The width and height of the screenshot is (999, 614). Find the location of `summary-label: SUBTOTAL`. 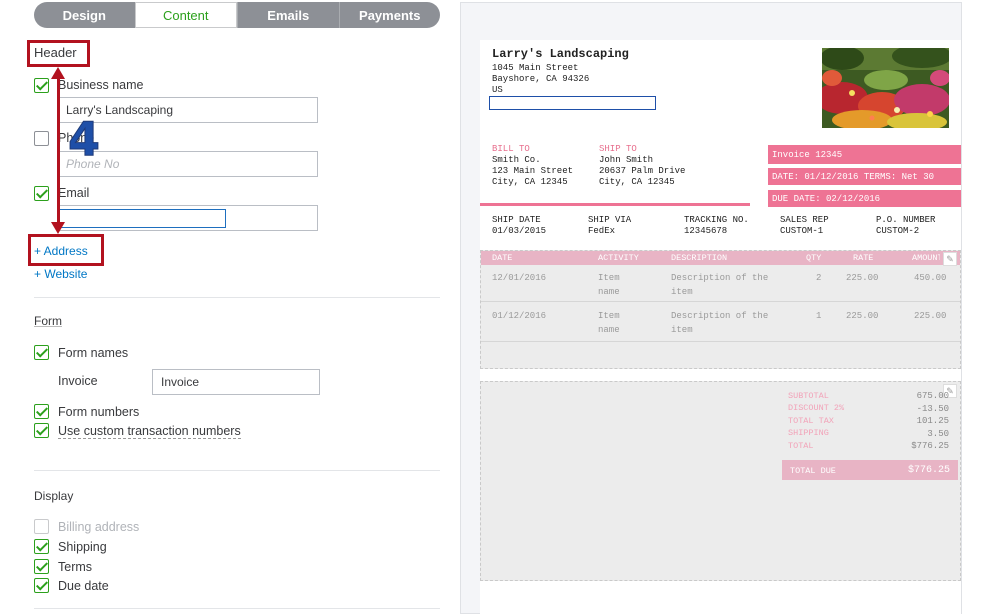

summary-label: SUBTOTAL is located at coordinates (808, 396).